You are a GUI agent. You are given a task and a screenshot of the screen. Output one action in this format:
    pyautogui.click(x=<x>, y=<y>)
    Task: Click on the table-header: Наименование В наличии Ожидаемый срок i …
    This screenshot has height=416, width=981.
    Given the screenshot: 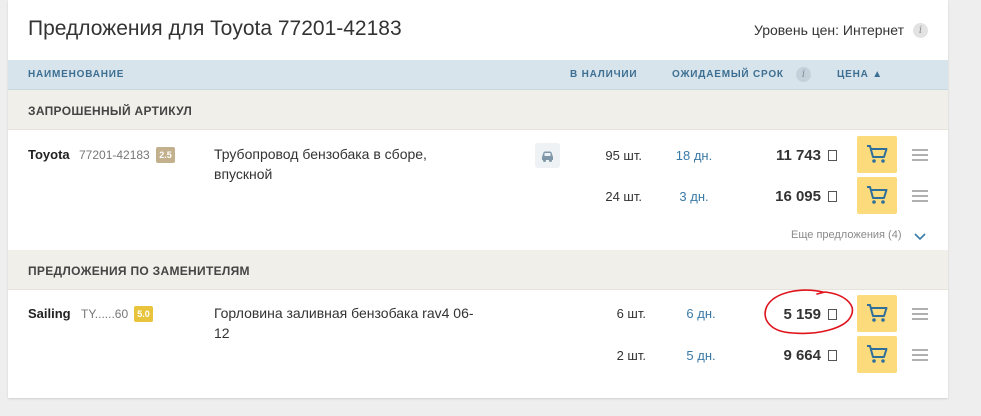 What is the action you would take?
    pyautogui.click(x=478, y=75)
    